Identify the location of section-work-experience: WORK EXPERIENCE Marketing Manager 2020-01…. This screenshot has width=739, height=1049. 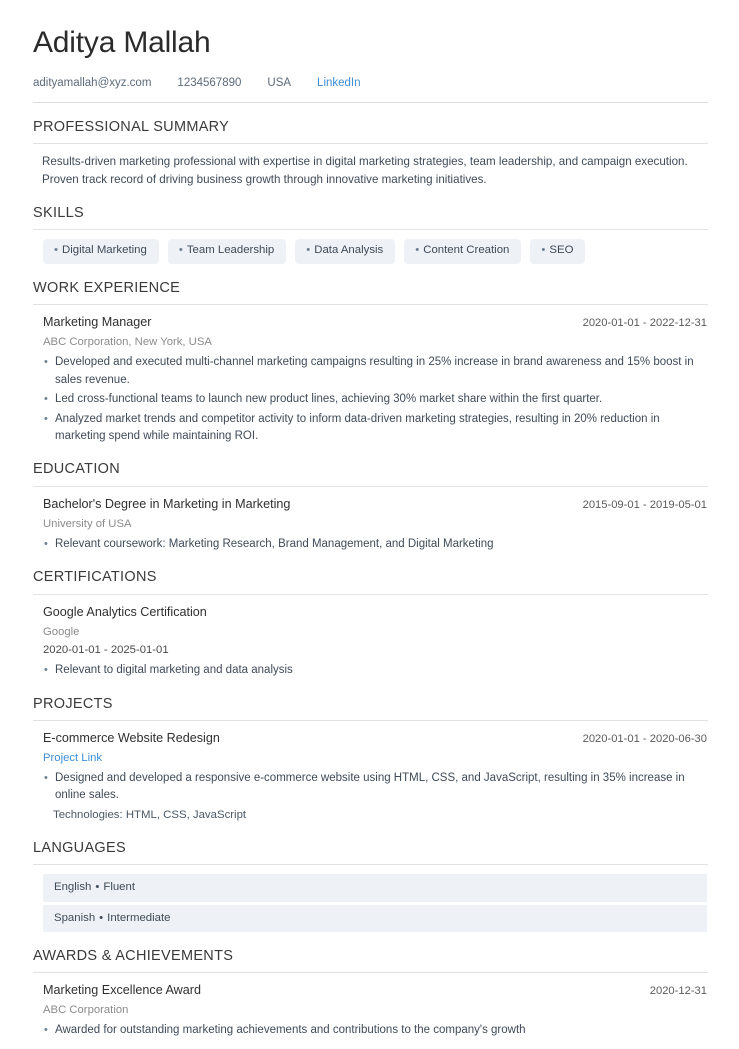
(370, 363).